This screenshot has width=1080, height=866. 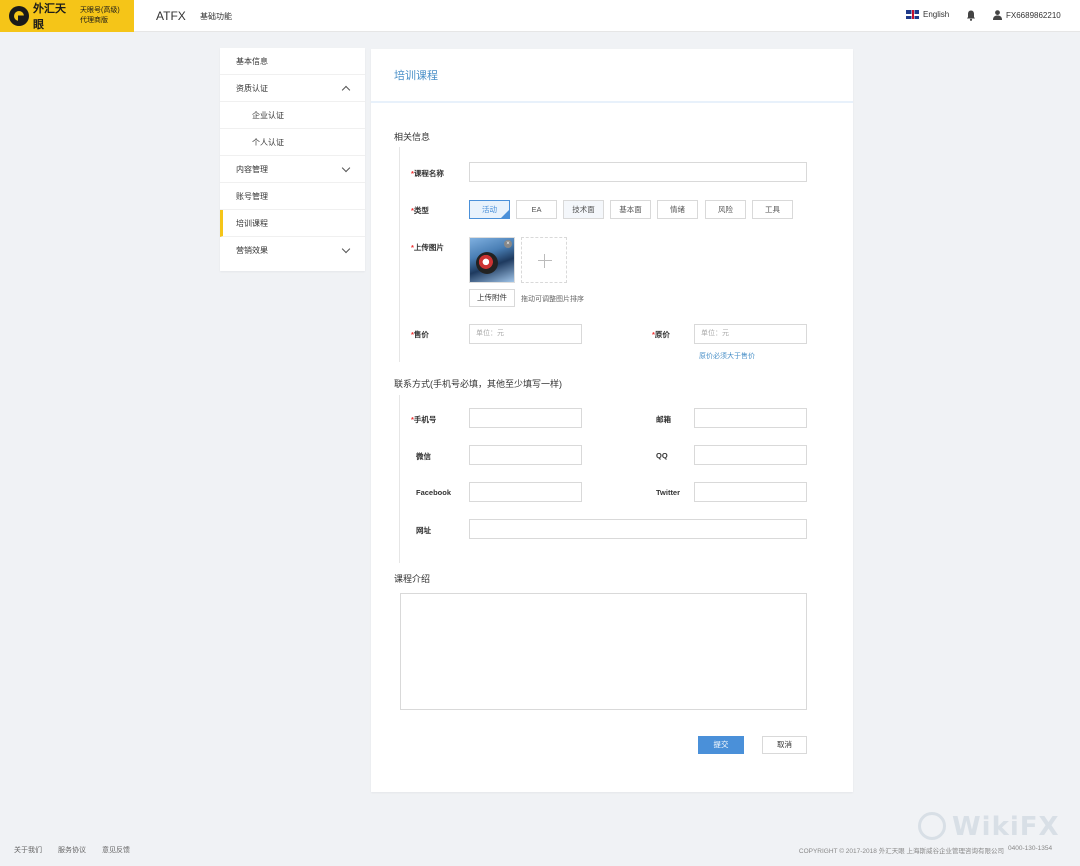 What do you see at coordinates (750, 492) in the screenshot?
I see `twitter-input` at bounding box center [750, 492].